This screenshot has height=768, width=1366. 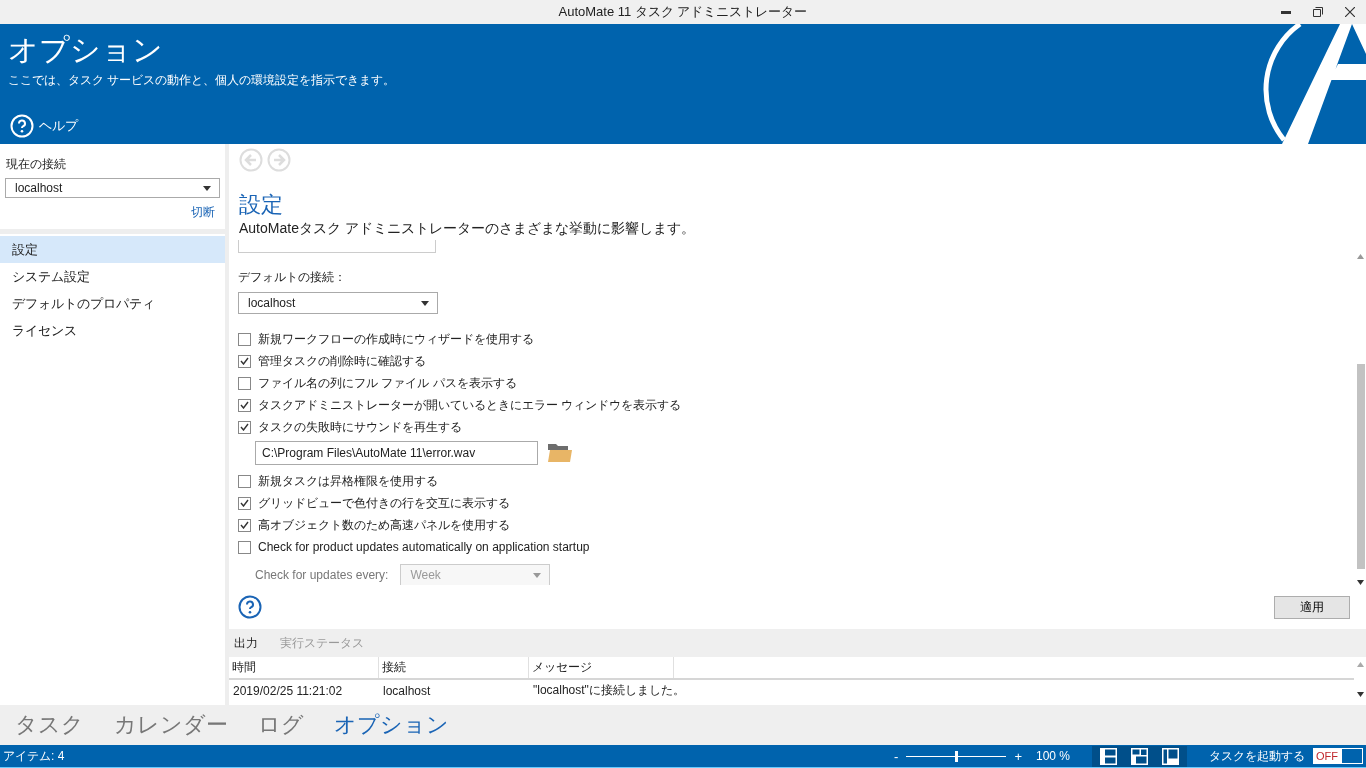 What do you see at coordinates (1312, 607) in the screenshot?
I see `apply-button: 適用` at bounding box center [1312, 607].